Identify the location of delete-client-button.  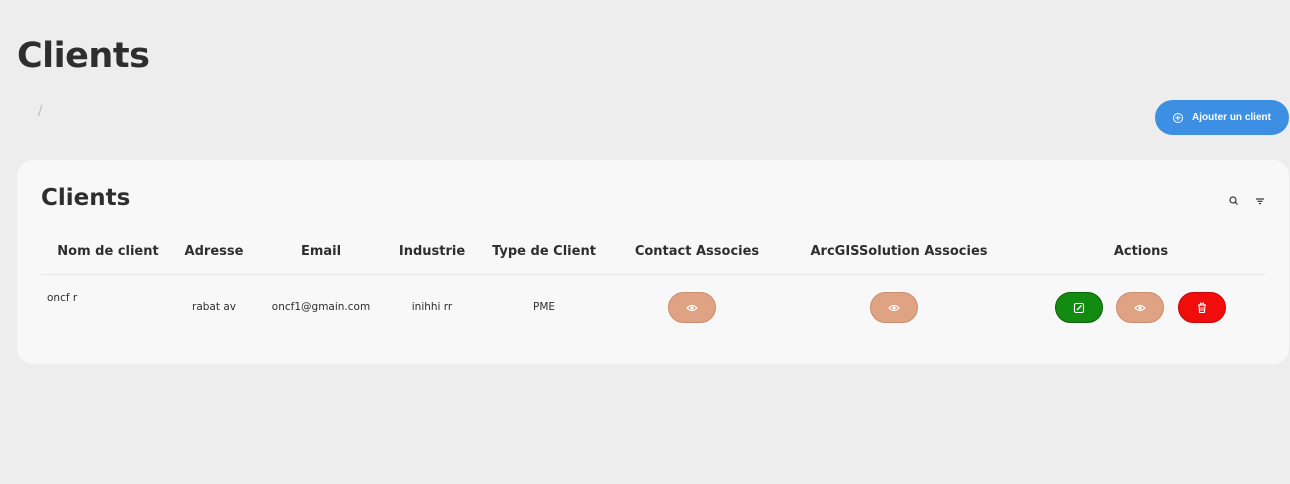
(1202, 307).